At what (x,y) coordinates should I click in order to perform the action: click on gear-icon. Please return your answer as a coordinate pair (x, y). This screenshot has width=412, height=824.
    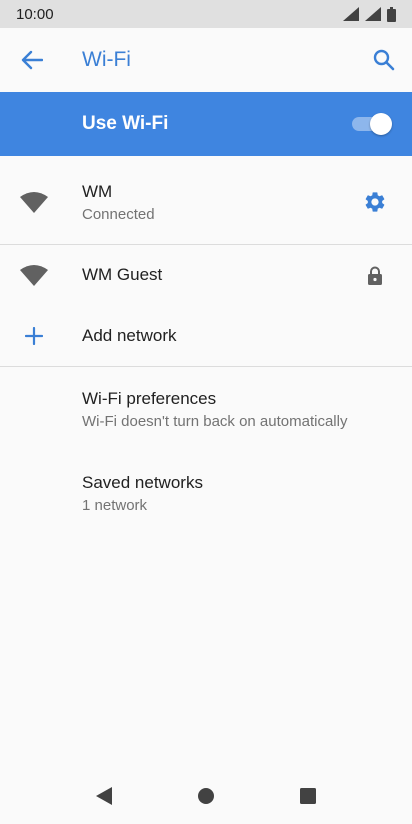
    Looking at the image, I should click on (375, 202).